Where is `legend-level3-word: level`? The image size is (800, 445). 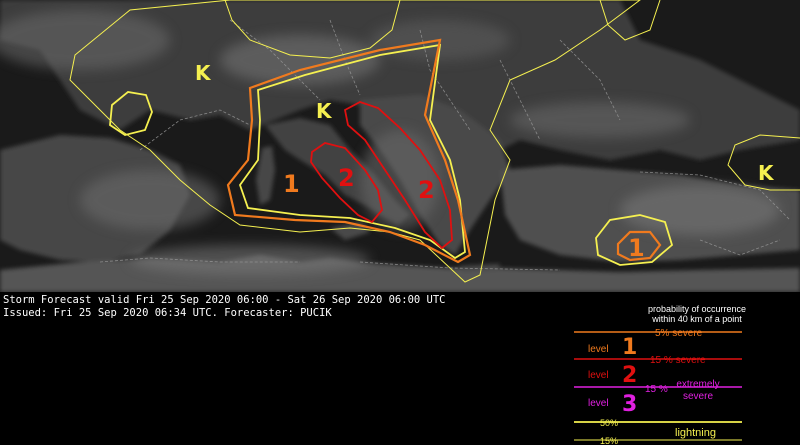 legend-level3-word: level is located at coordinates (598, 403).